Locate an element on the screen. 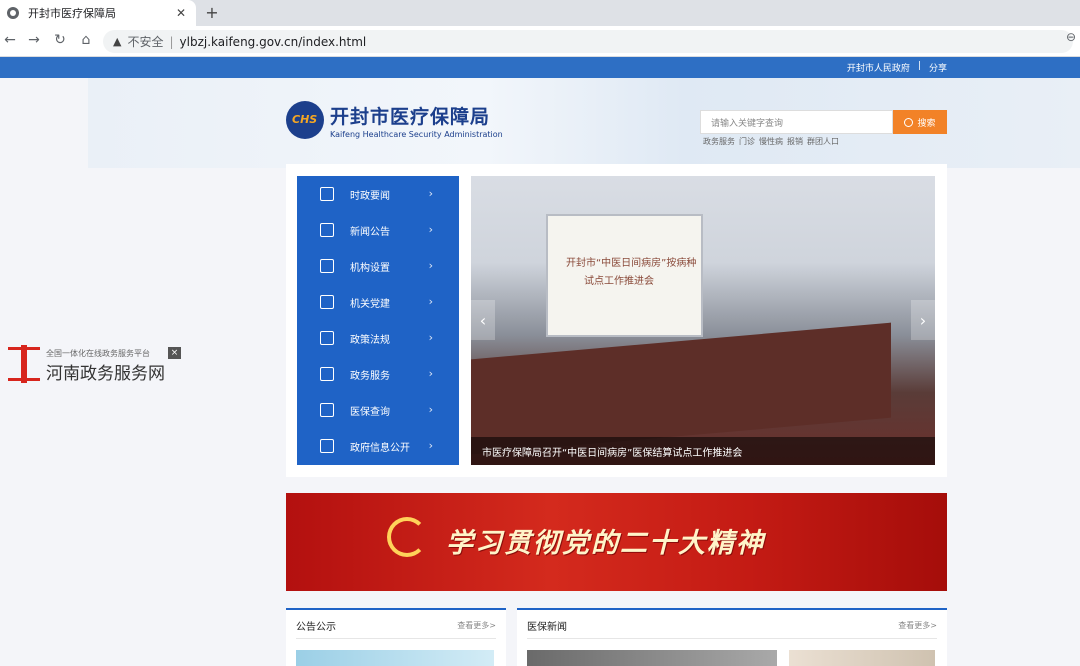 The height and width of the screenshot is (666, 1080). menu-label: 政府信息公开 is located at coordinates (380, 448).